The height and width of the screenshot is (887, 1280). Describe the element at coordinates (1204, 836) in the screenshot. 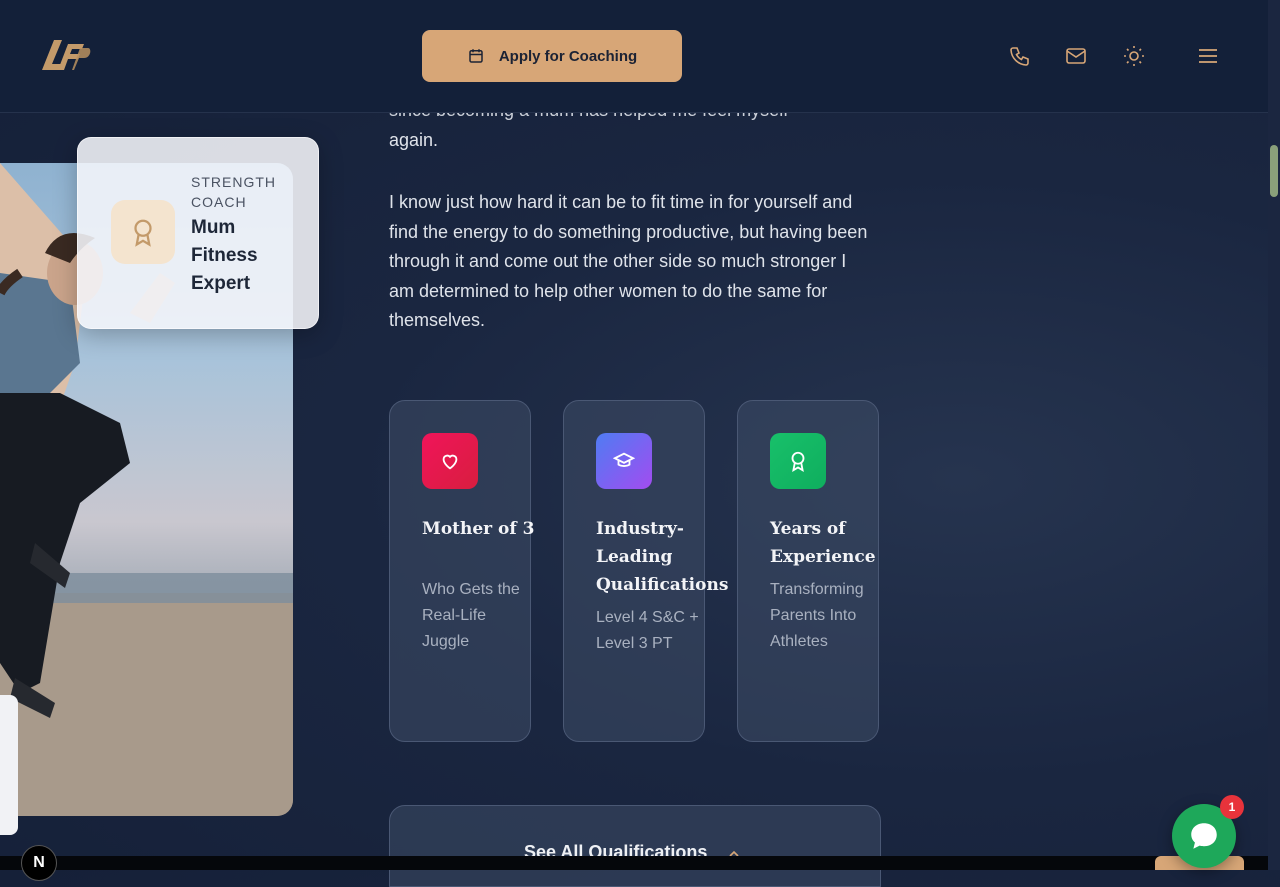

I see `chat-bubble-icon` at that location.